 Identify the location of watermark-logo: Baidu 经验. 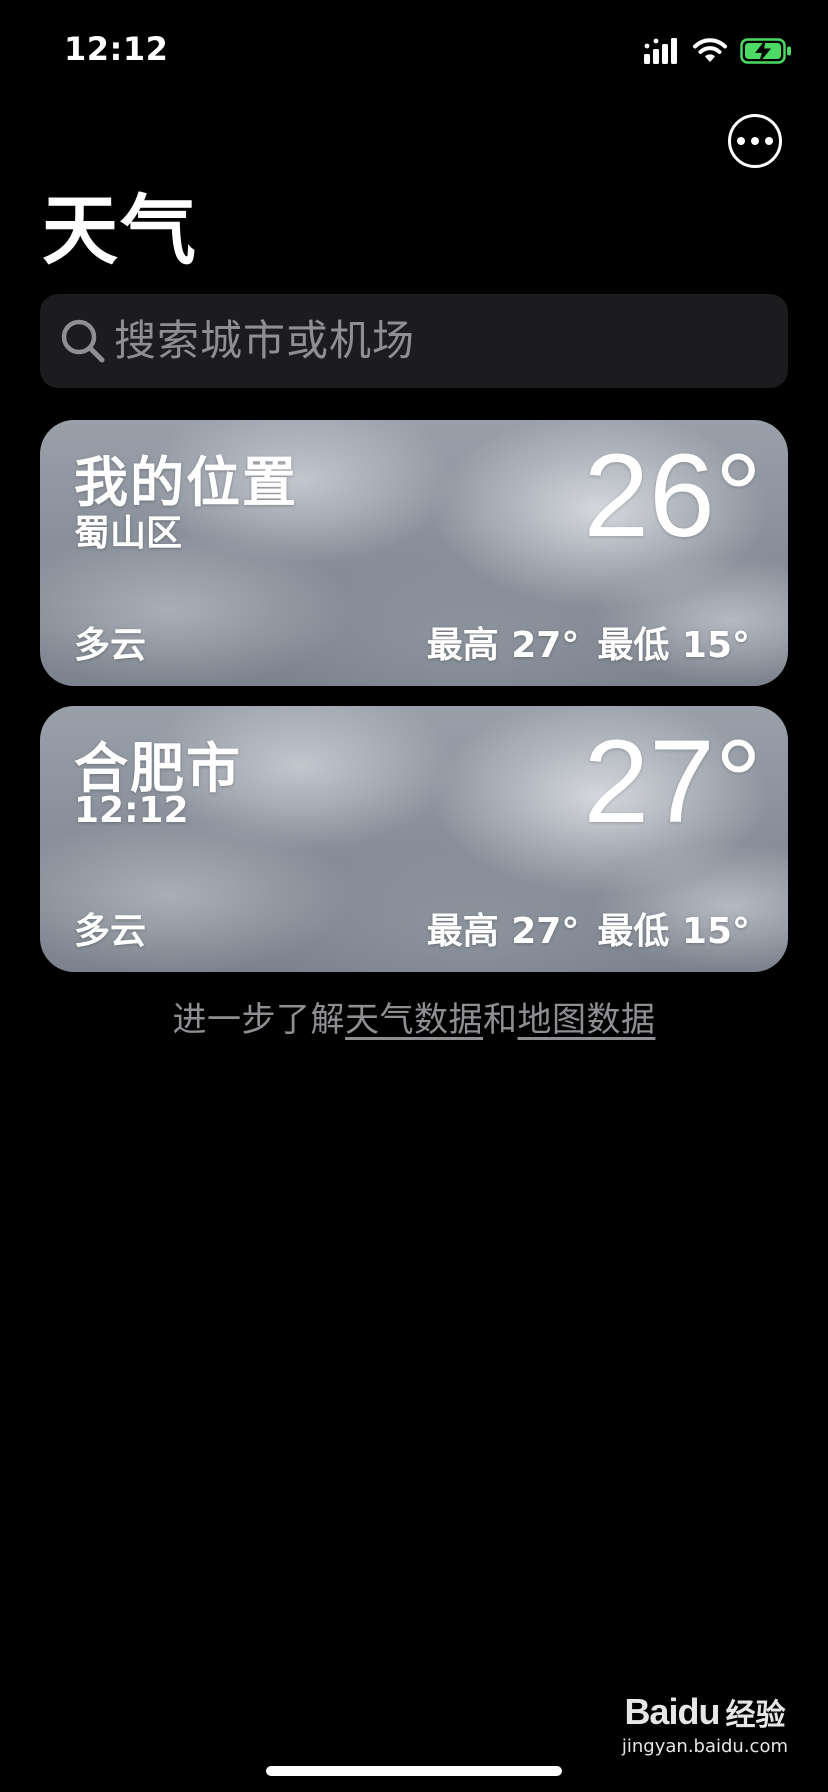
(704, 1712).